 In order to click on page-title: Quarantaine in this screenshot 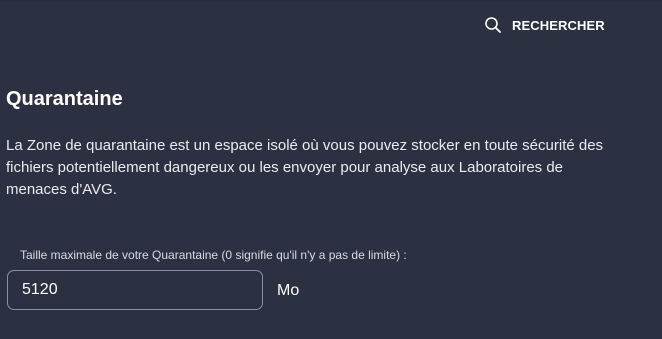, I will do `click(64, 99)`.